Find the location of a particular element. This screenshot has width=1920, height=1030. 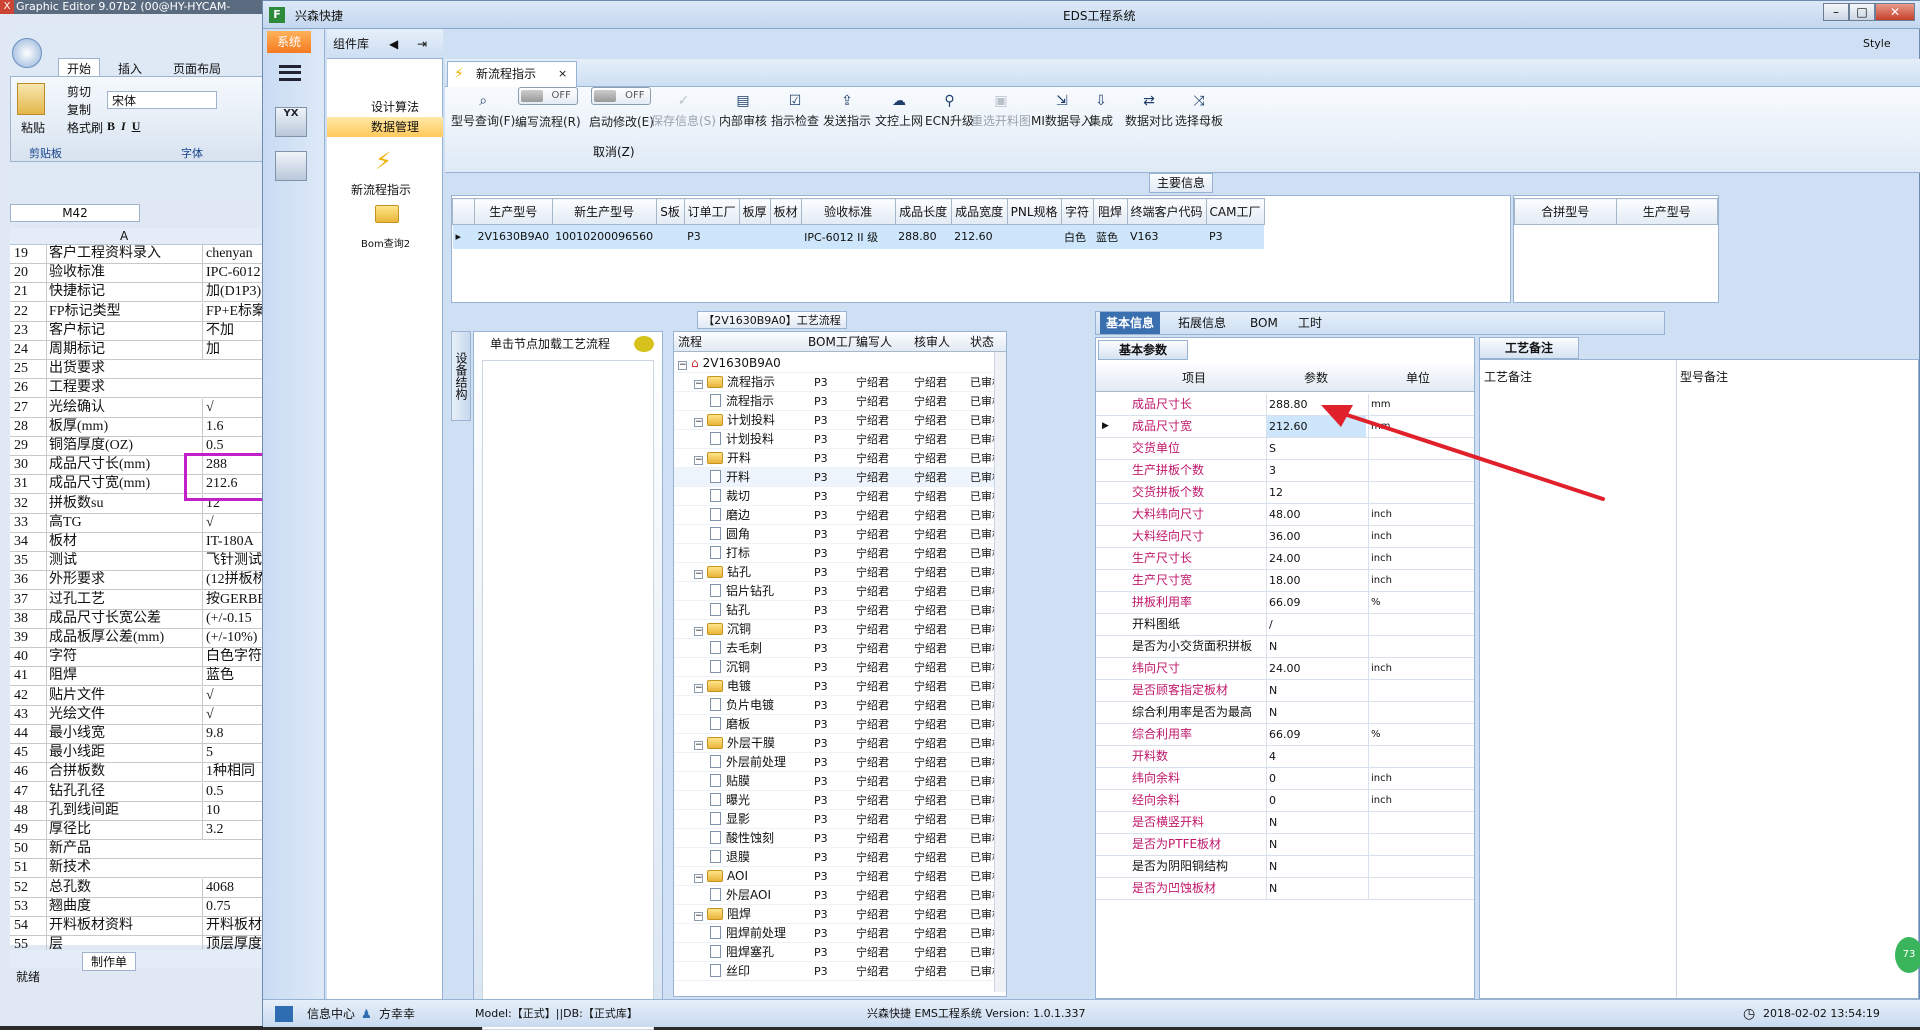

paste-icon is located at coordinates (31, 99).